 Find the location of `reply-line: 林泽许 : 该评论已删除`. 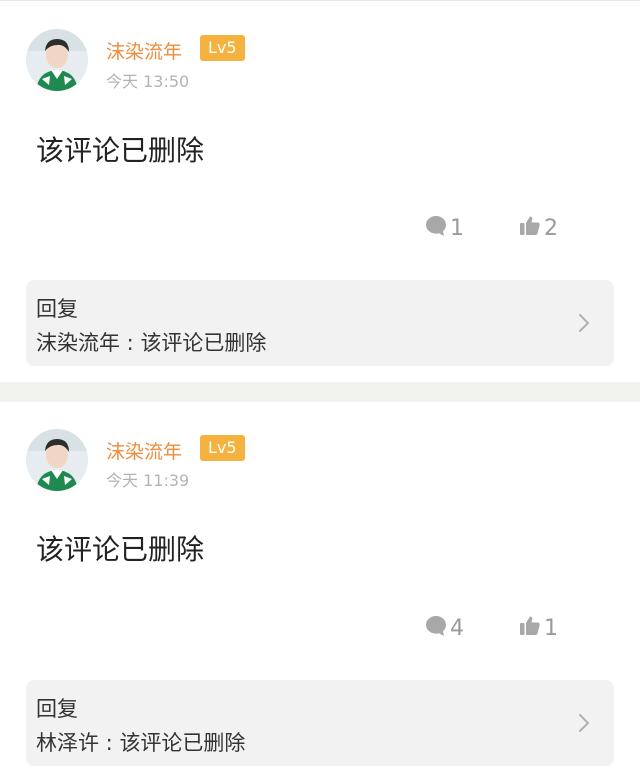

reply-line: 林泽许 : 该评论已删除 is located at coordinates (140, 742).